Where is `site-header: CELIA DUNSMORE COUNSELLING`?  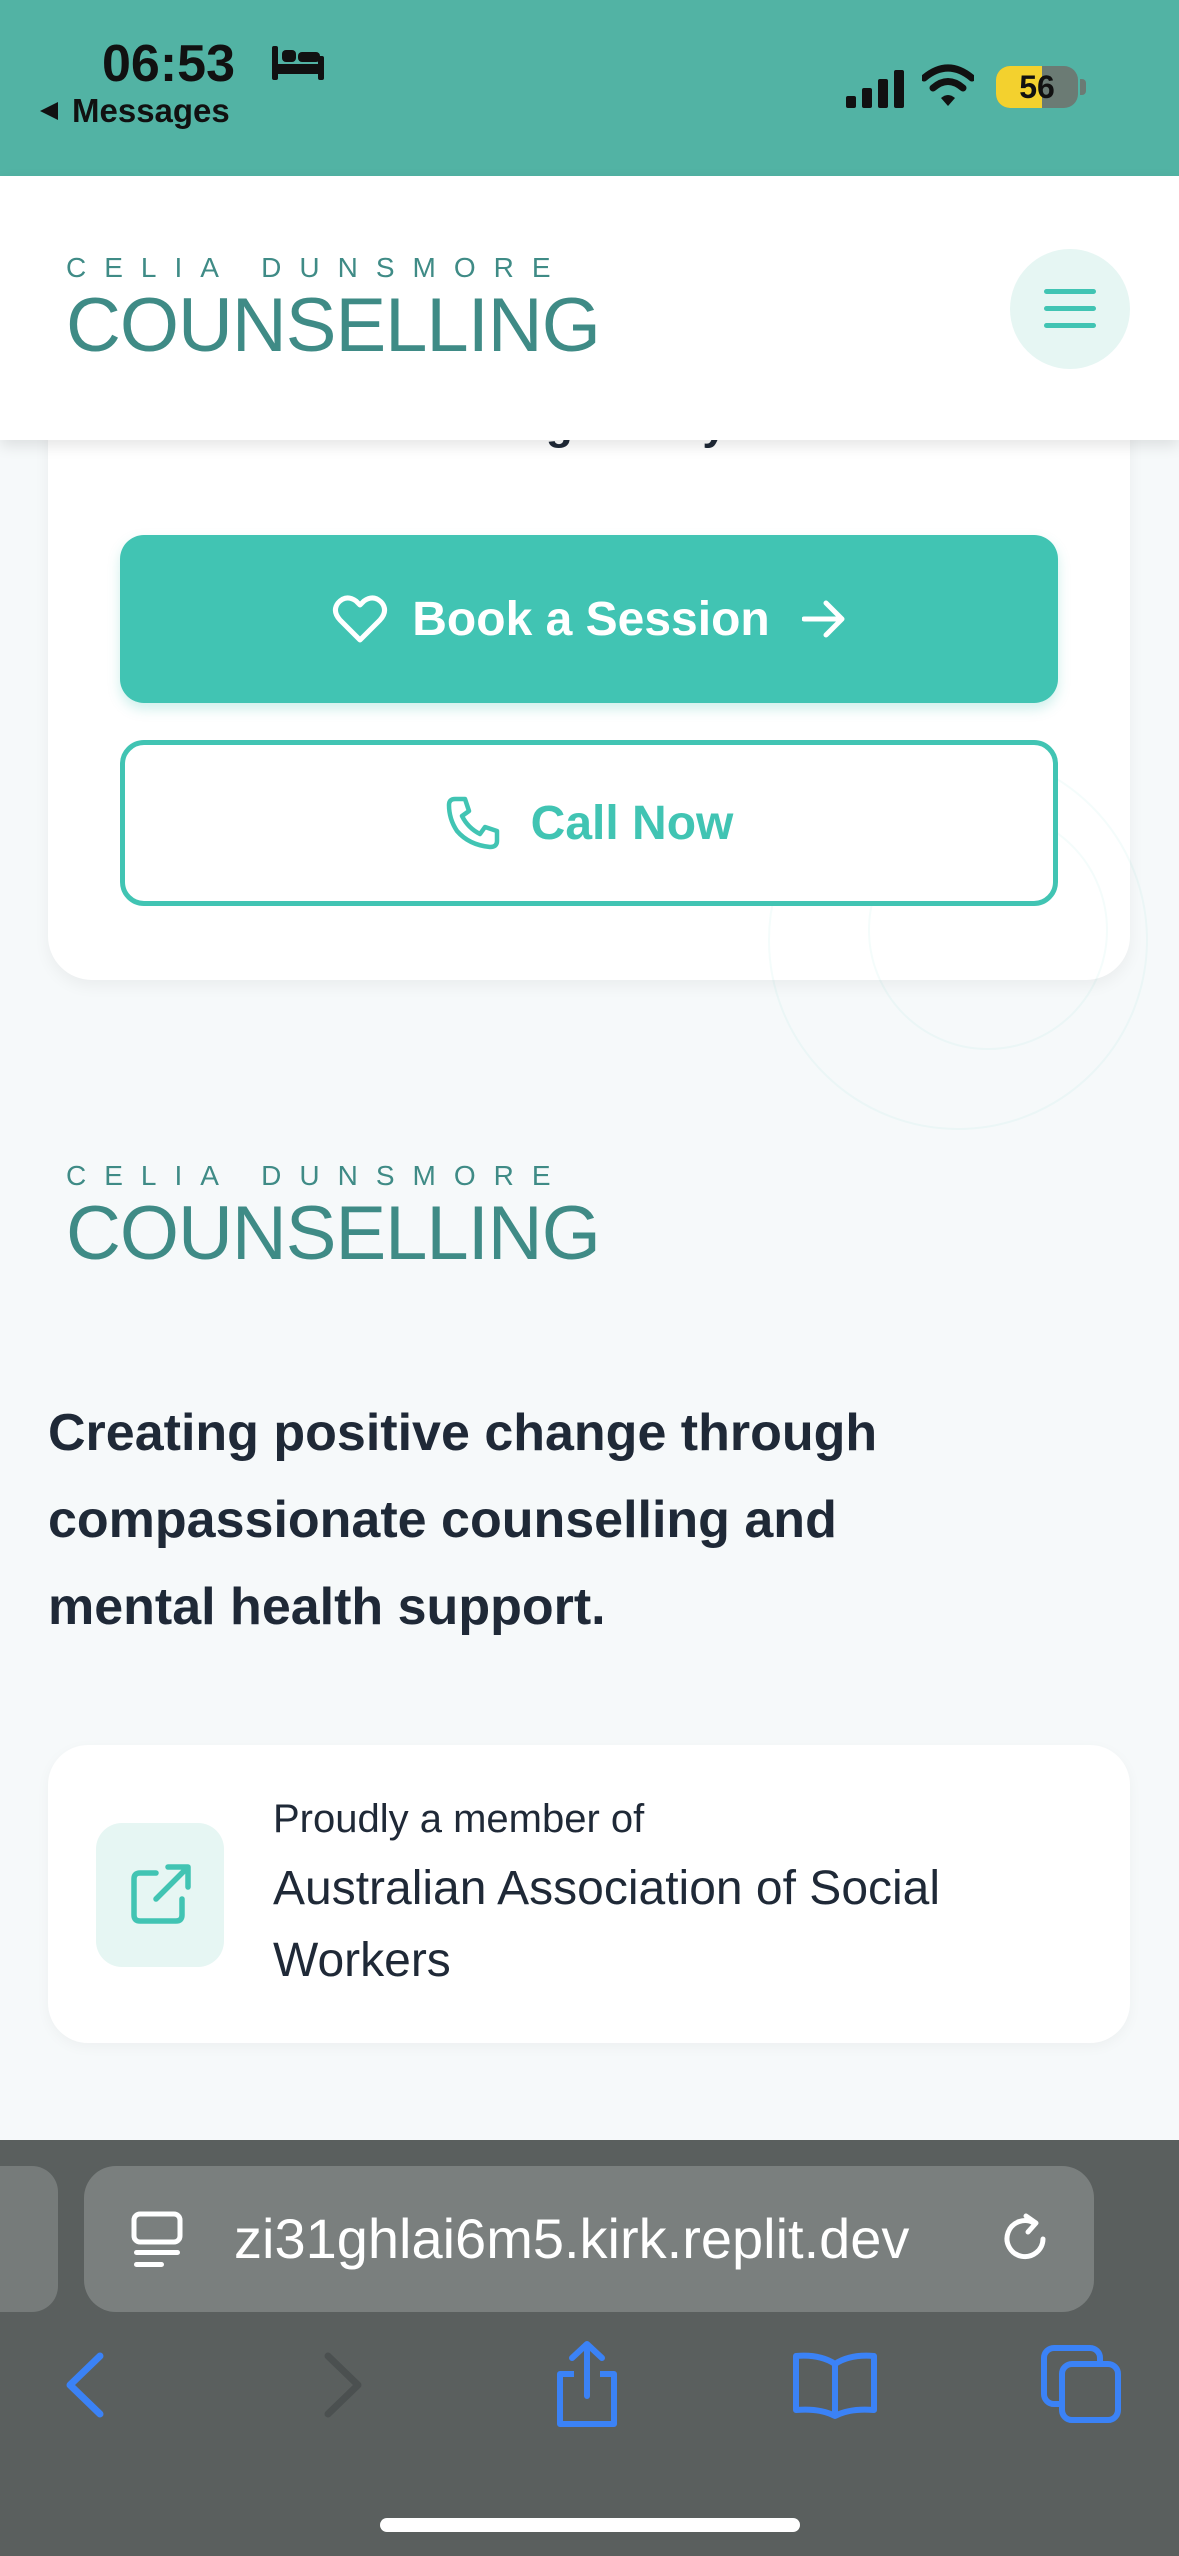
site-header: CELIA DUNSMORE COUNSELLING is located at coordinates (589, 308).